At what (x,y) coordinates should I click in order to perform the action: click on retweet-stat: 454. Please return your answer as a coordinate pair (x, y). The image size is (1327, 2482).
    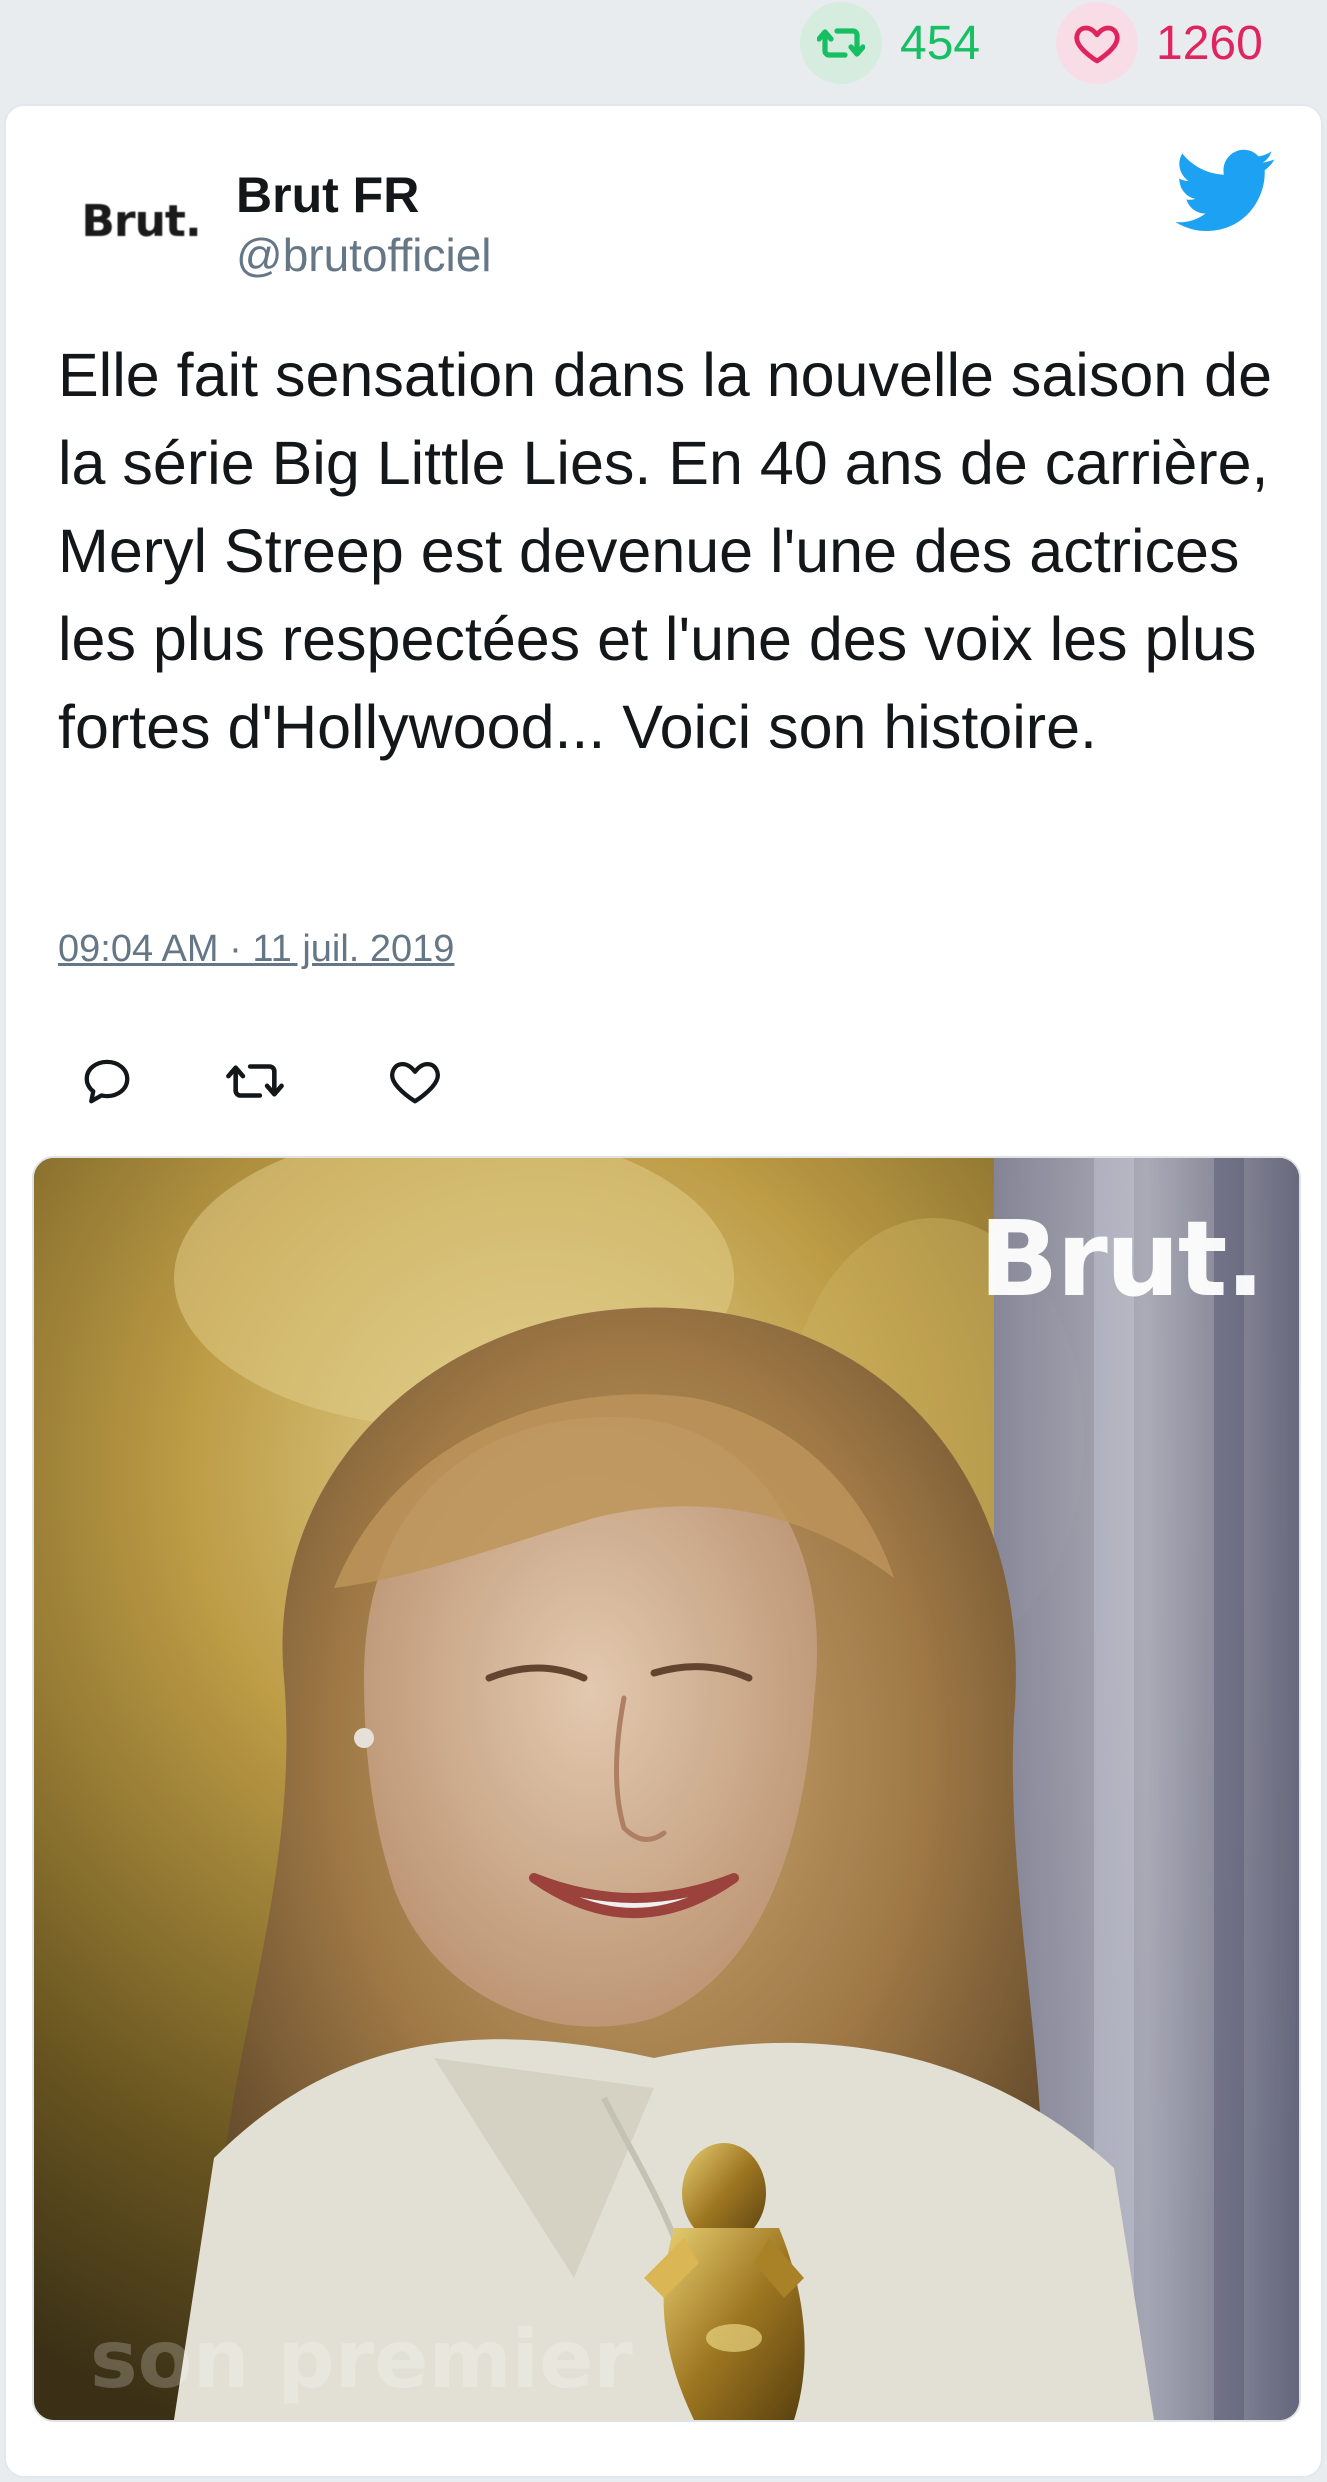
    Looking at the image, I should click on (890, 43).